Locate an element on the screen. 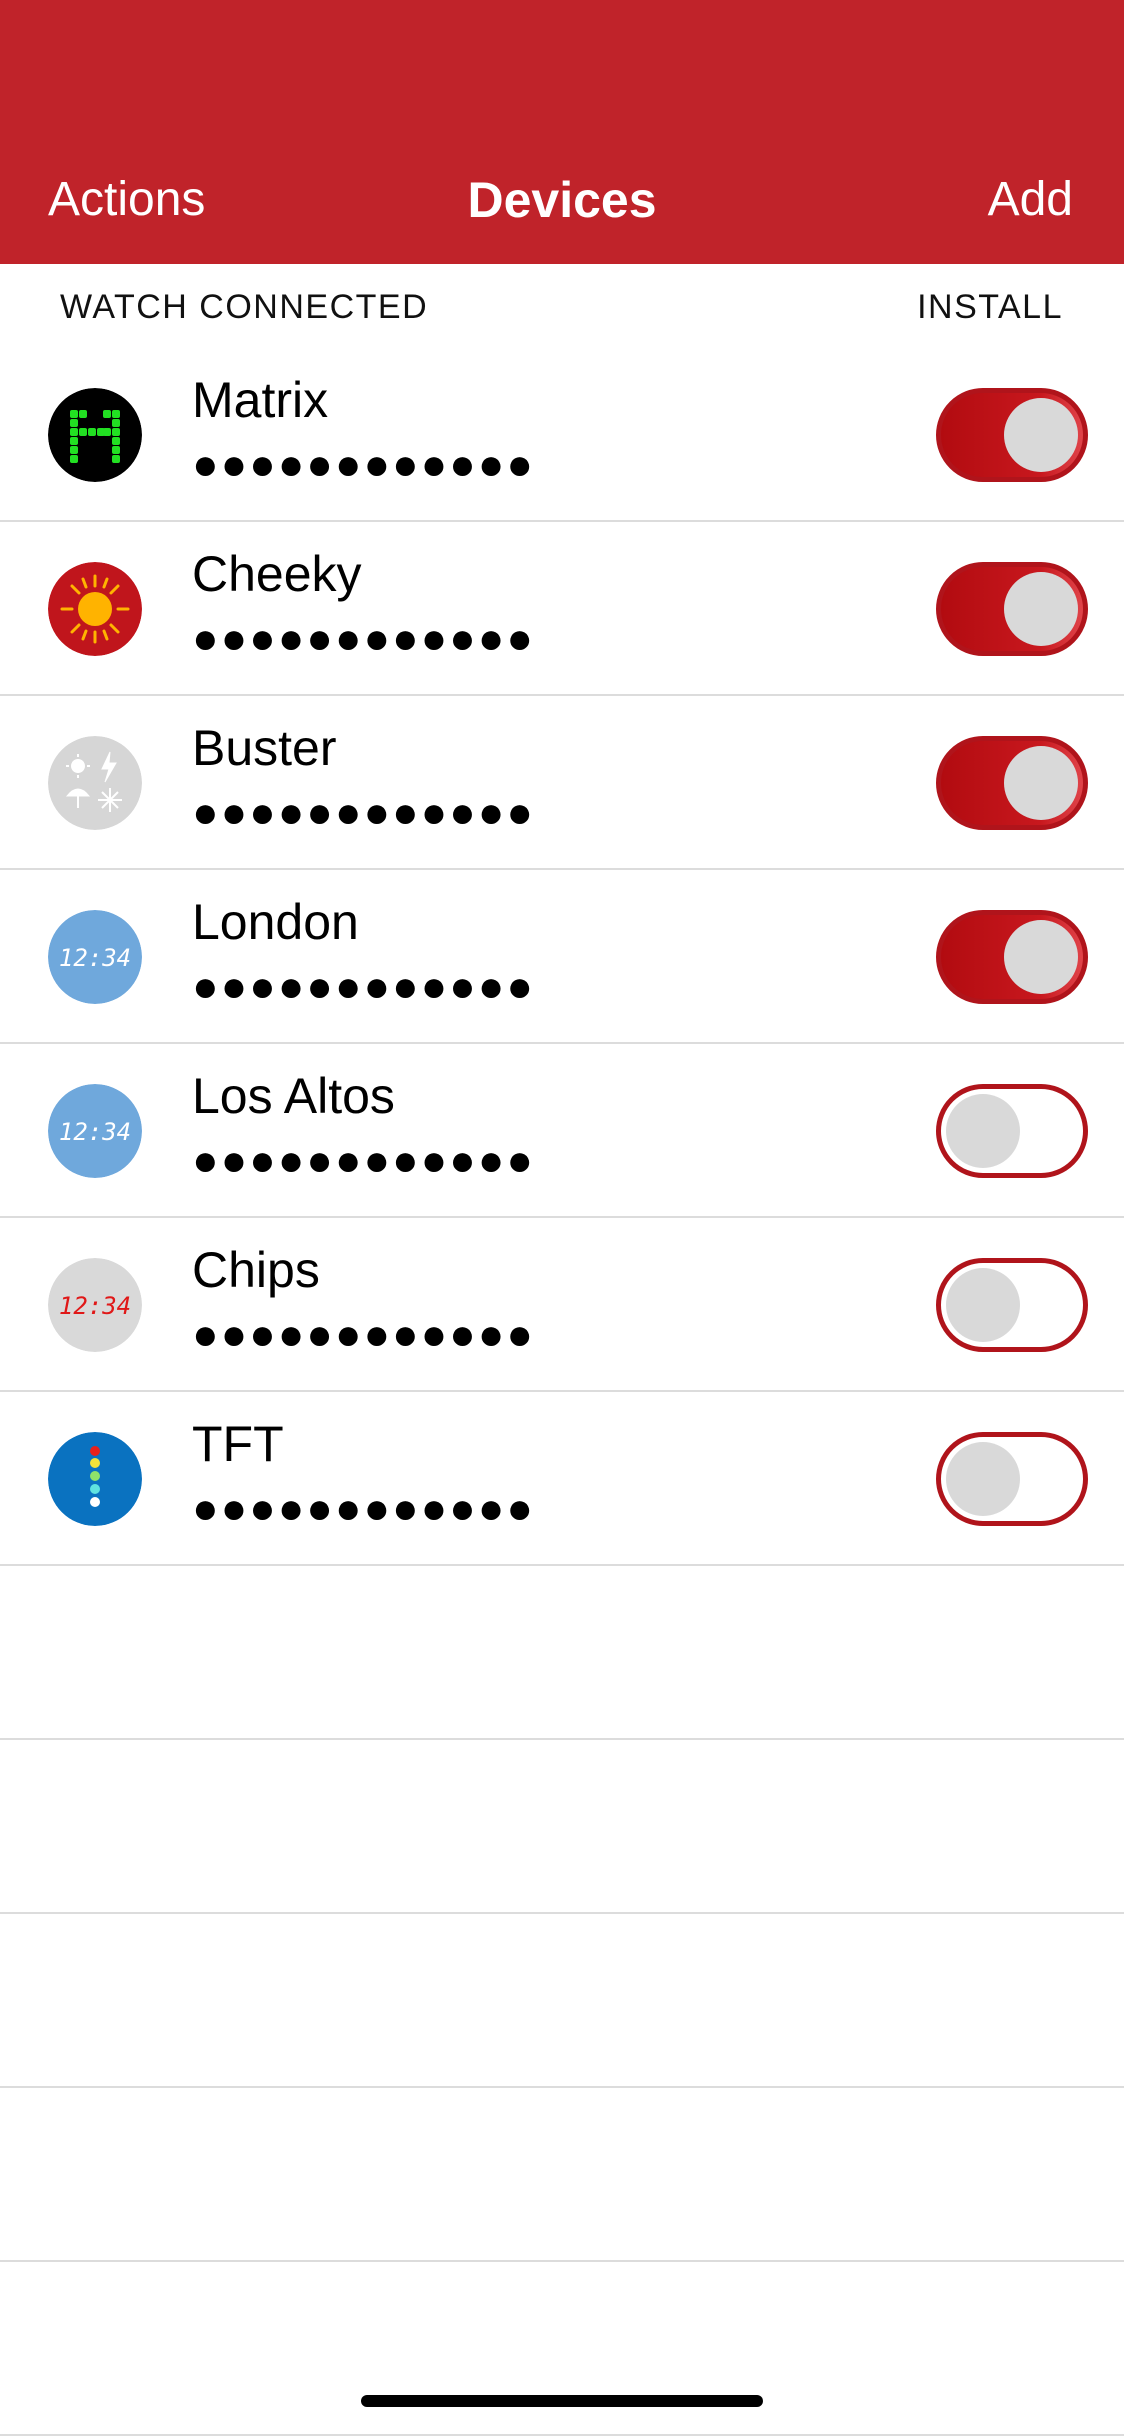 The width and height of the screenshot is (1124, 2436). device-row-chips: 12:34 Chips ●●●●●●●●●●●● is located at coordinates (562, 1305).